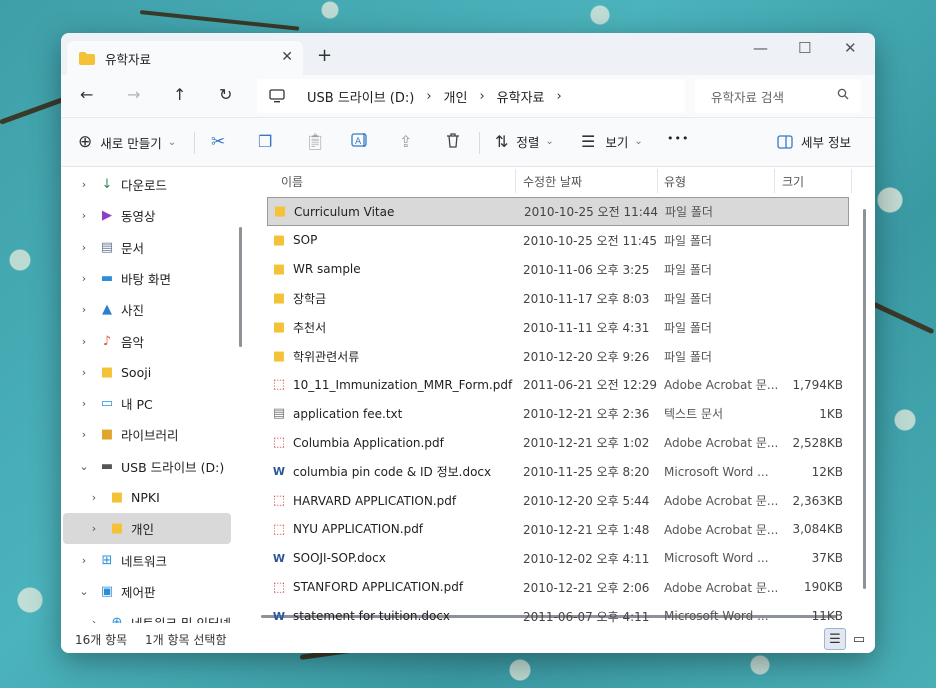  Describe the element at coordinates (612, 141) in the screenshot. I see `view-button: ☰ 보기 ⌄` at that location.